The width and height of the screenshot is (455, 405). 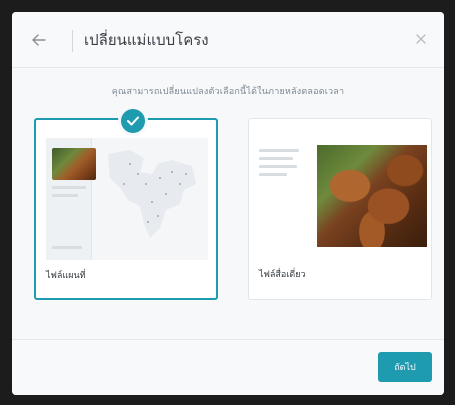 What do you see at coordinates (372, 196) in the screenshot?
I see `single-media-preview-photo` at bounding box center [372, 196].